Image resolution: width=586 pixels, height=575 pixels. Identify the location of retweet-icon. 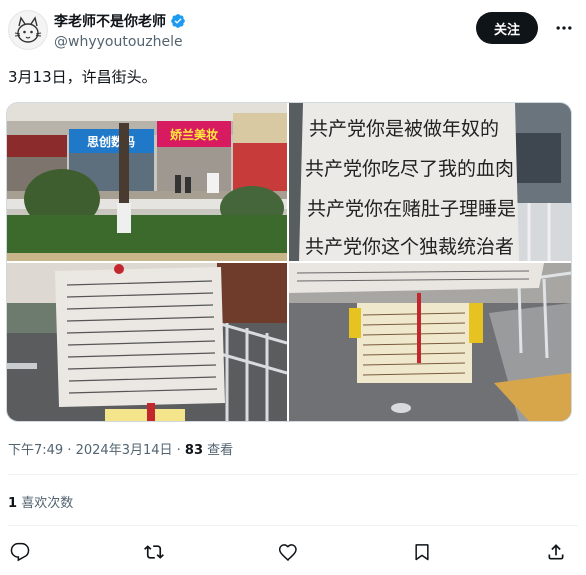
(154, 552).